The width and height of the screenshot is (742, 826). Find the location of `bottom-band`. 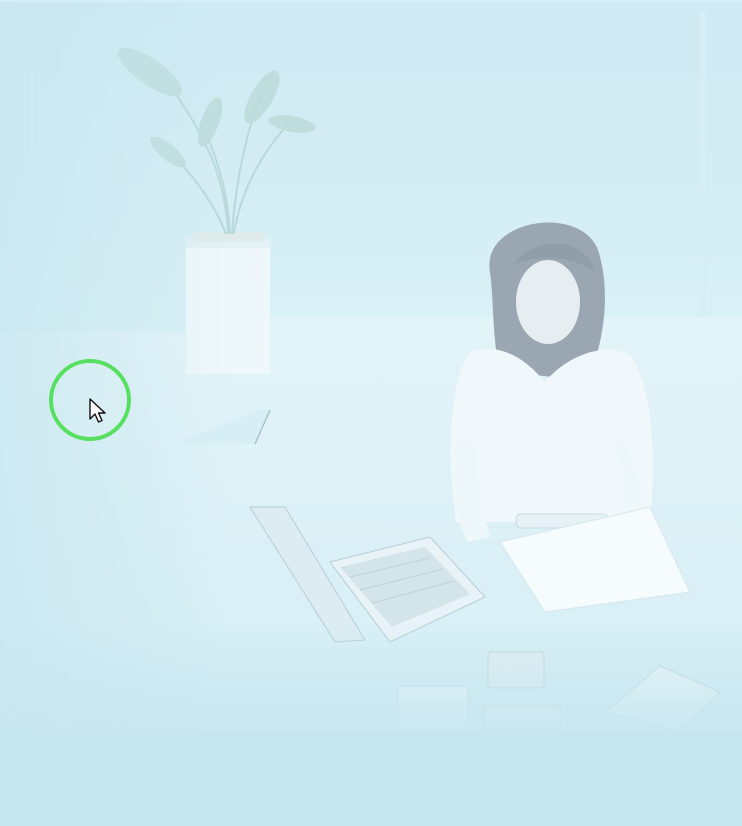

bottom-band is located at coordinates (371, 779).